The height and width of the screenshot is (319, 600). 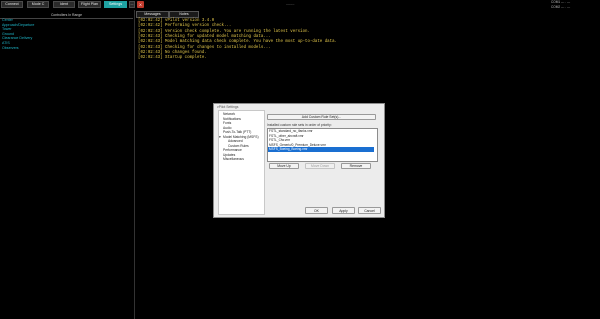 What do you see at coordinates (12, 4) in the screenshot?
I see `connect-button: Connect` at bounding box center [12, 4].